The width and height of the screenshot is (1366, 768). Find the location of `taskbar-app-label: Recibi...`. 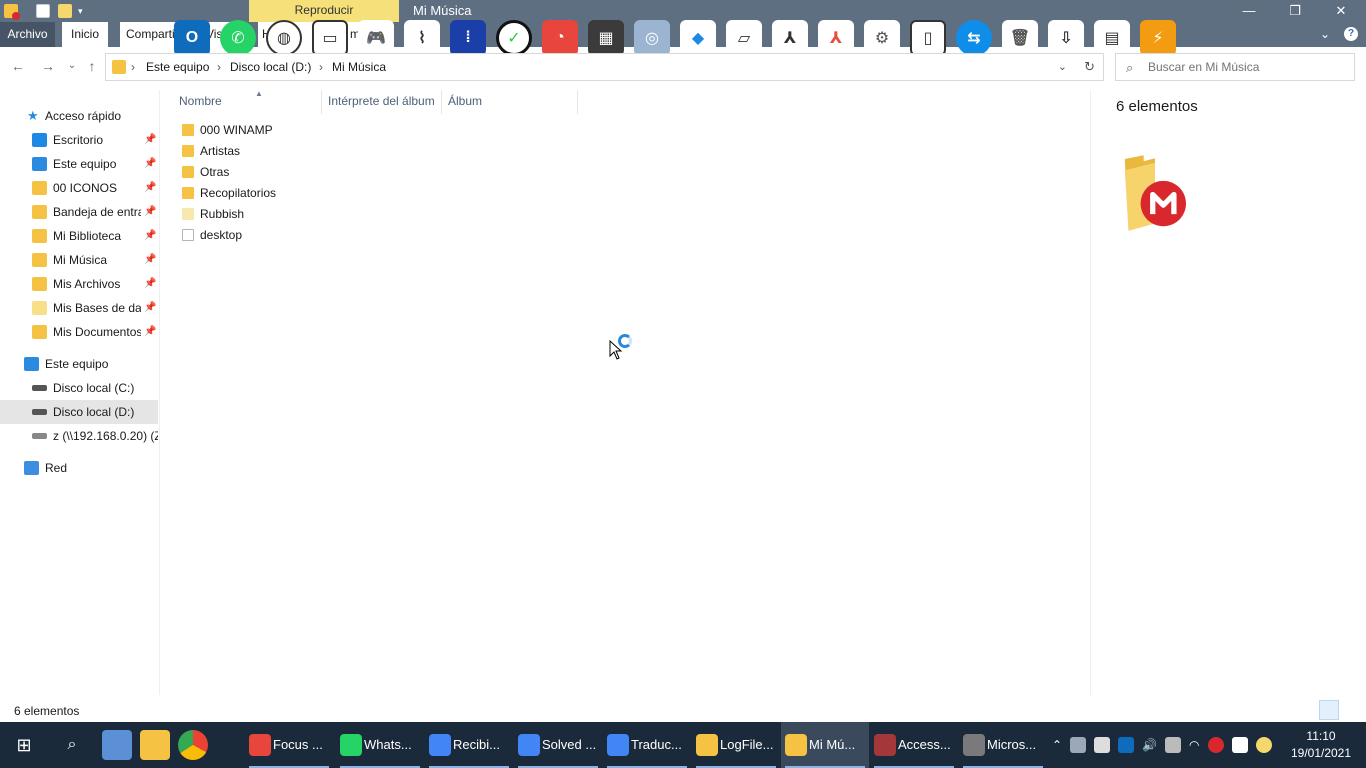

taskbar-app-label: Recibi... is located at coordinates (476, 744).